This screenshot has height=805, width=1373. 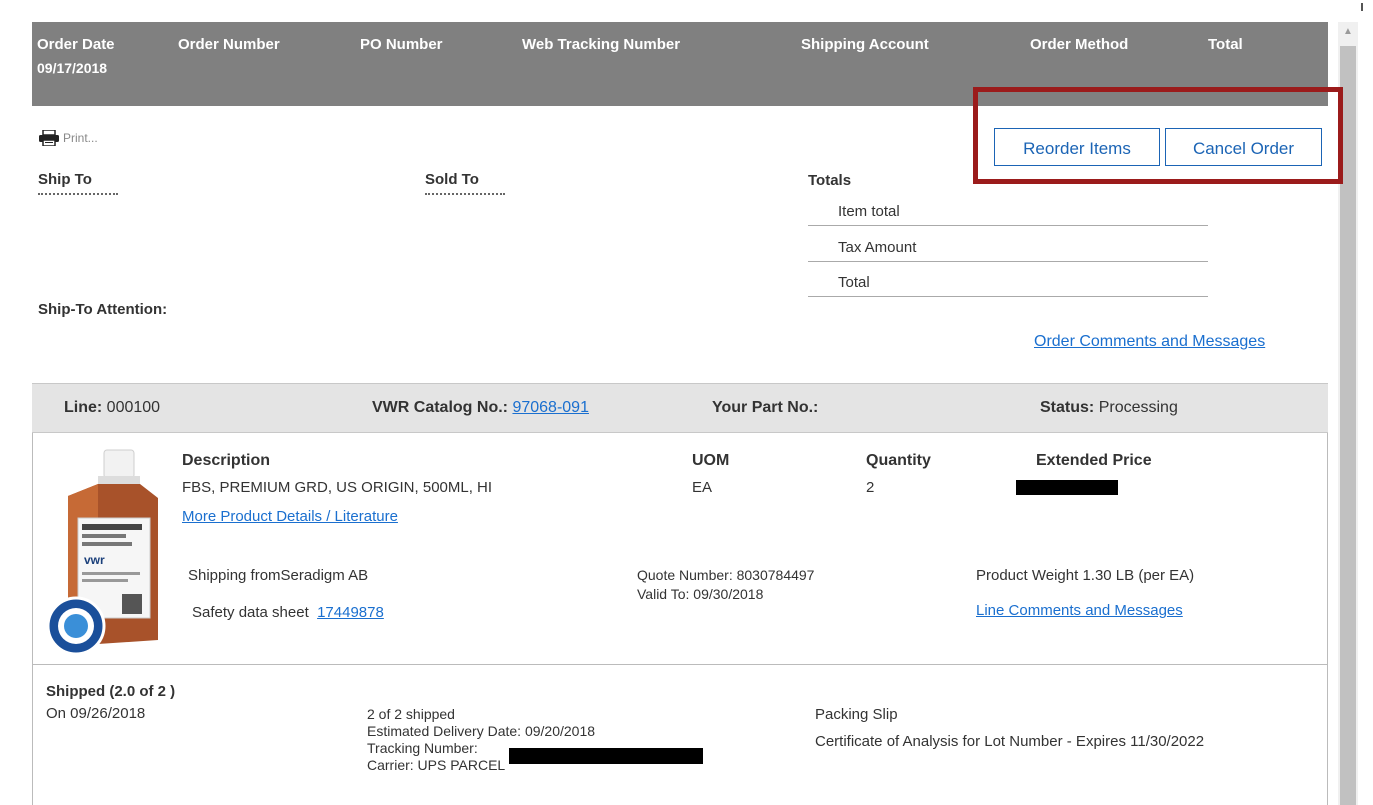 What do you see at coordinates (898, 460) in the screenshot?
I see `quantity-header: Quantity` at bounding box center [898, 460].